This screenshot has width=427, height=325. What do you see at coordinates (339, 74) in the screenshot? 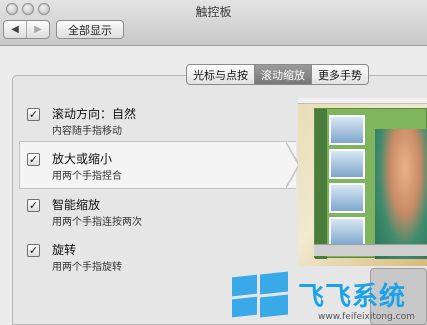
I see `tab-more-gestures: 更多手势` at bounding box center [339, 74].